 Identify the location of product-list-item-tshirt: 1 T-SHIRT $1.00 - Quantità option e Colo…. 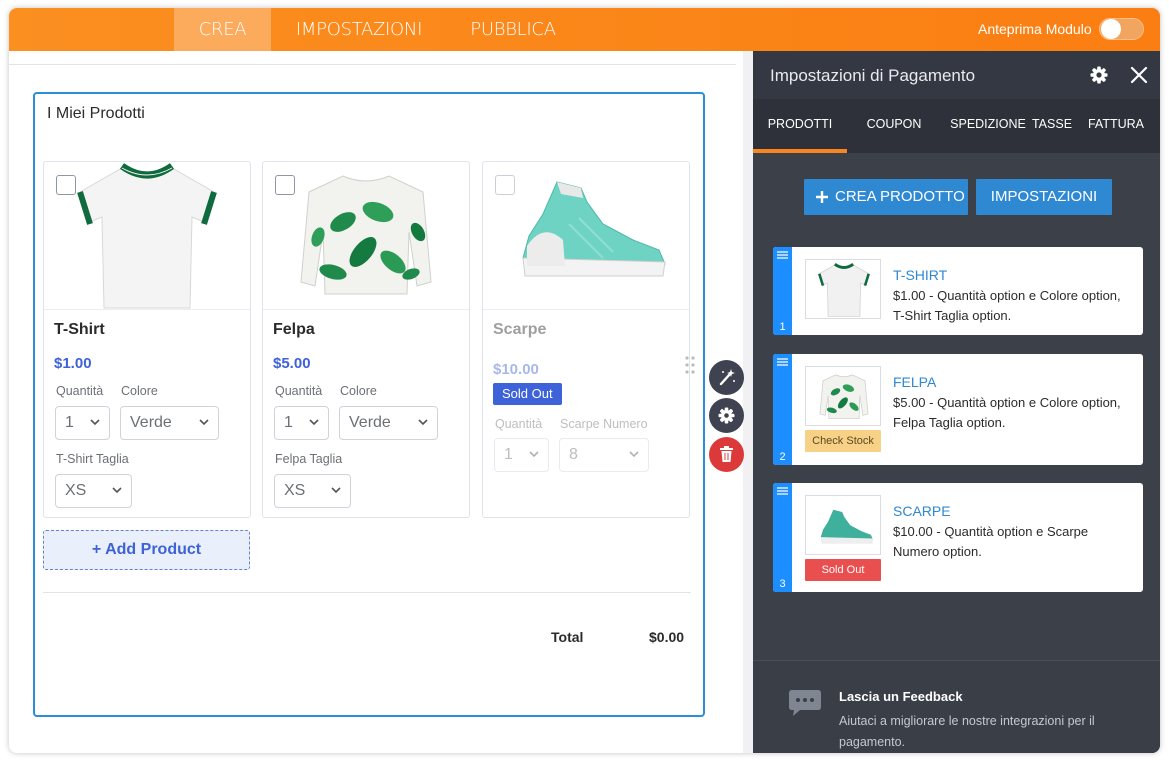
(958, 291).